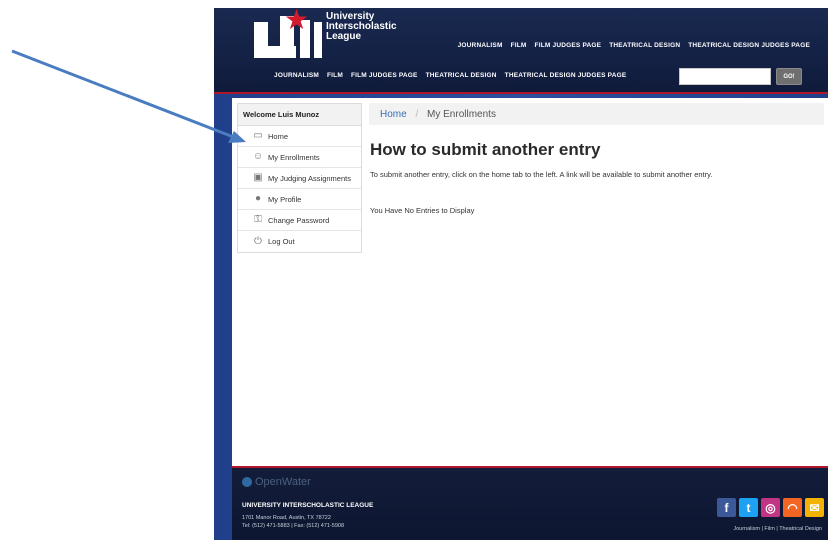 The width and height of the screenshot is (828, 540). What do you see at coordinates (247, 482) in the screenshot?
I see `openwater-icon` at bounding box center [247, 482].